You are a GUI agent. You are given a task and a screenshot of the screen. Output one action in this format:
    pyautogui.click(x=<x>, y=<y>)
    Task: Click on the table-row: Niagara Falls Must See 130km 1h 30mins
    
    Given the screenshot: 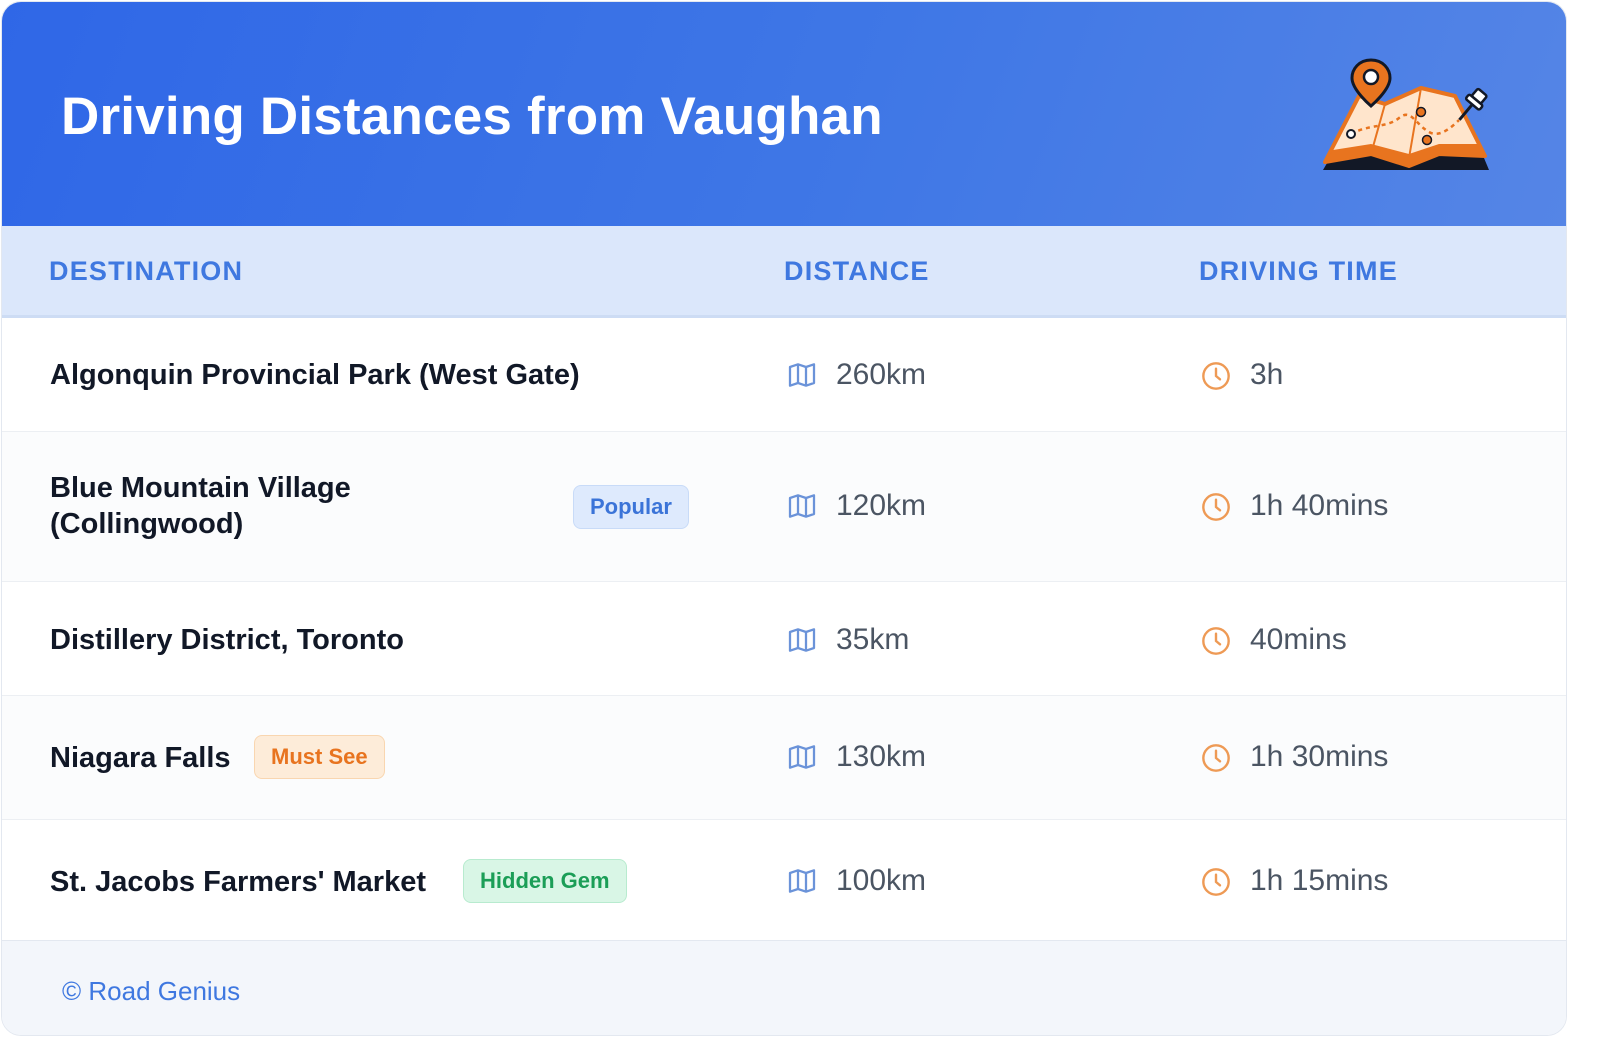 What is the action you would take?
    pyautogui.click(x=784, y=758)
    